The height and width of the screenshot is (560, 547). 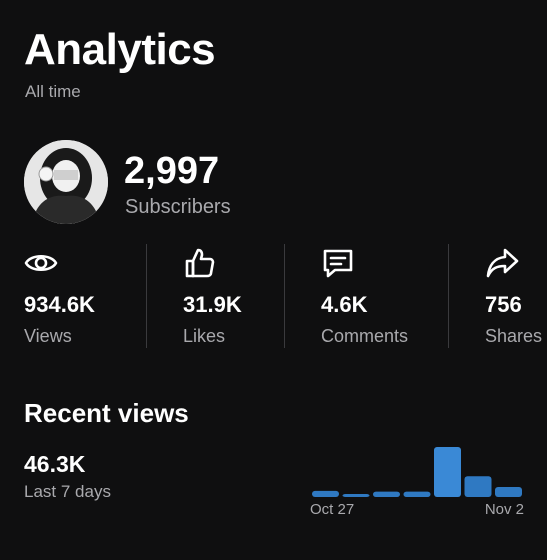 I want to click on recent-views-range: Last 7 days, so click(x=67, y=491).